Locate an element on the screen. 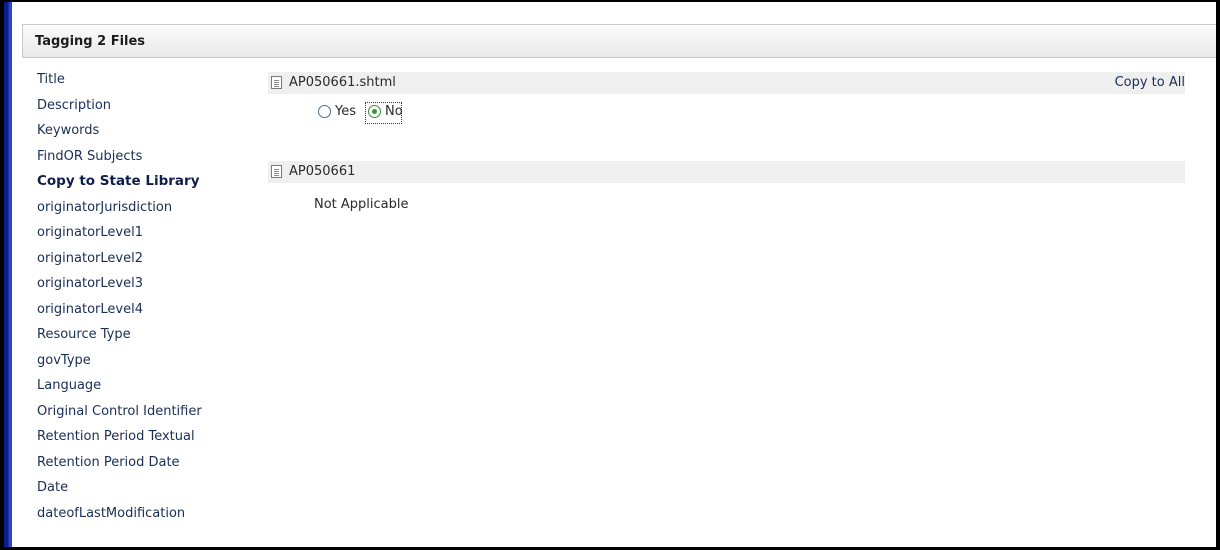 This screenshot has width=1220, height=550. no-radio-label: No is located at coordinates (394, 111).